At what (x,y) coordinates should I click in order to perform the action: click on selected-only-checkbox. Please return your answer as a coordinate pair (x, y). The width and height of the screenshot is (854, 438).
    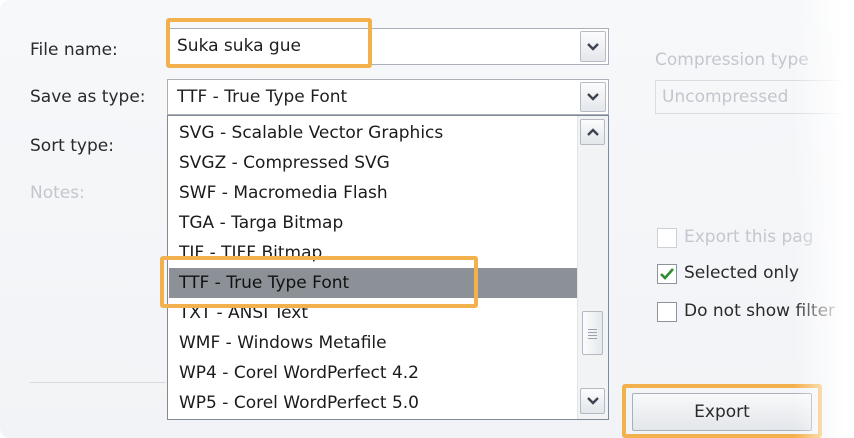
    Looking at the image, I should click on (667, 274).